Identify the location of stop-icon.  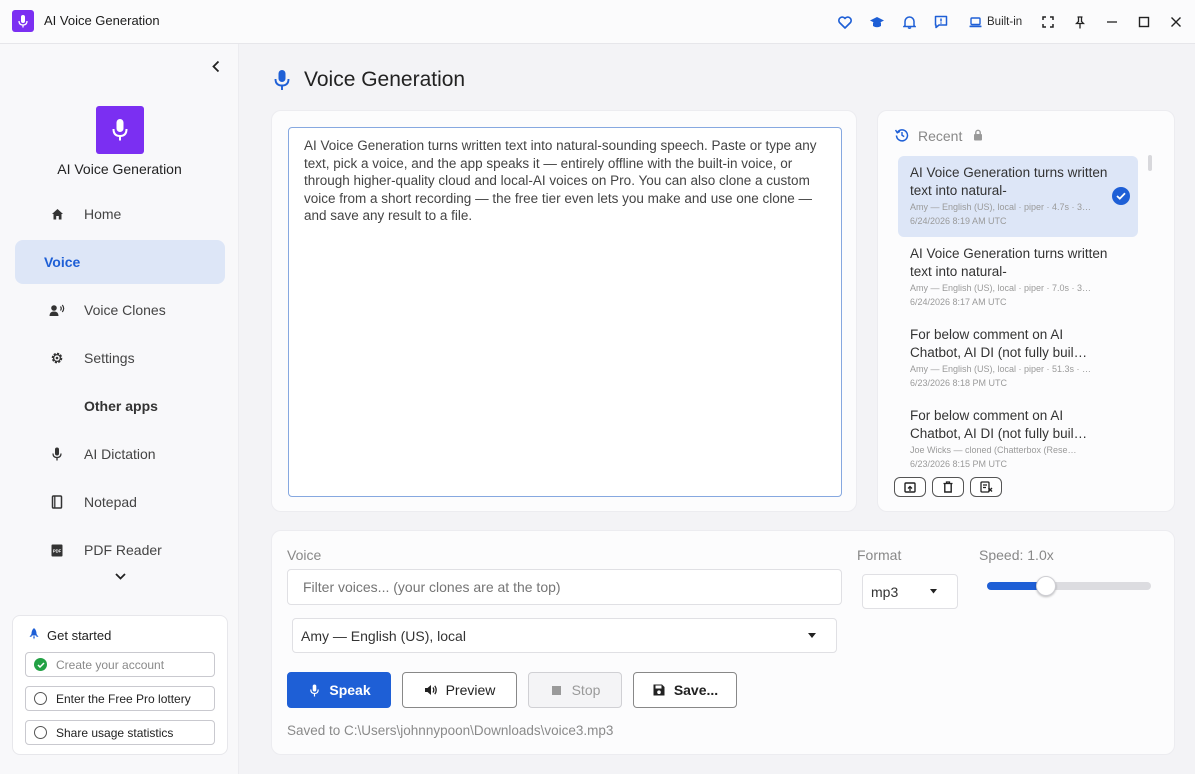
(557, 690).